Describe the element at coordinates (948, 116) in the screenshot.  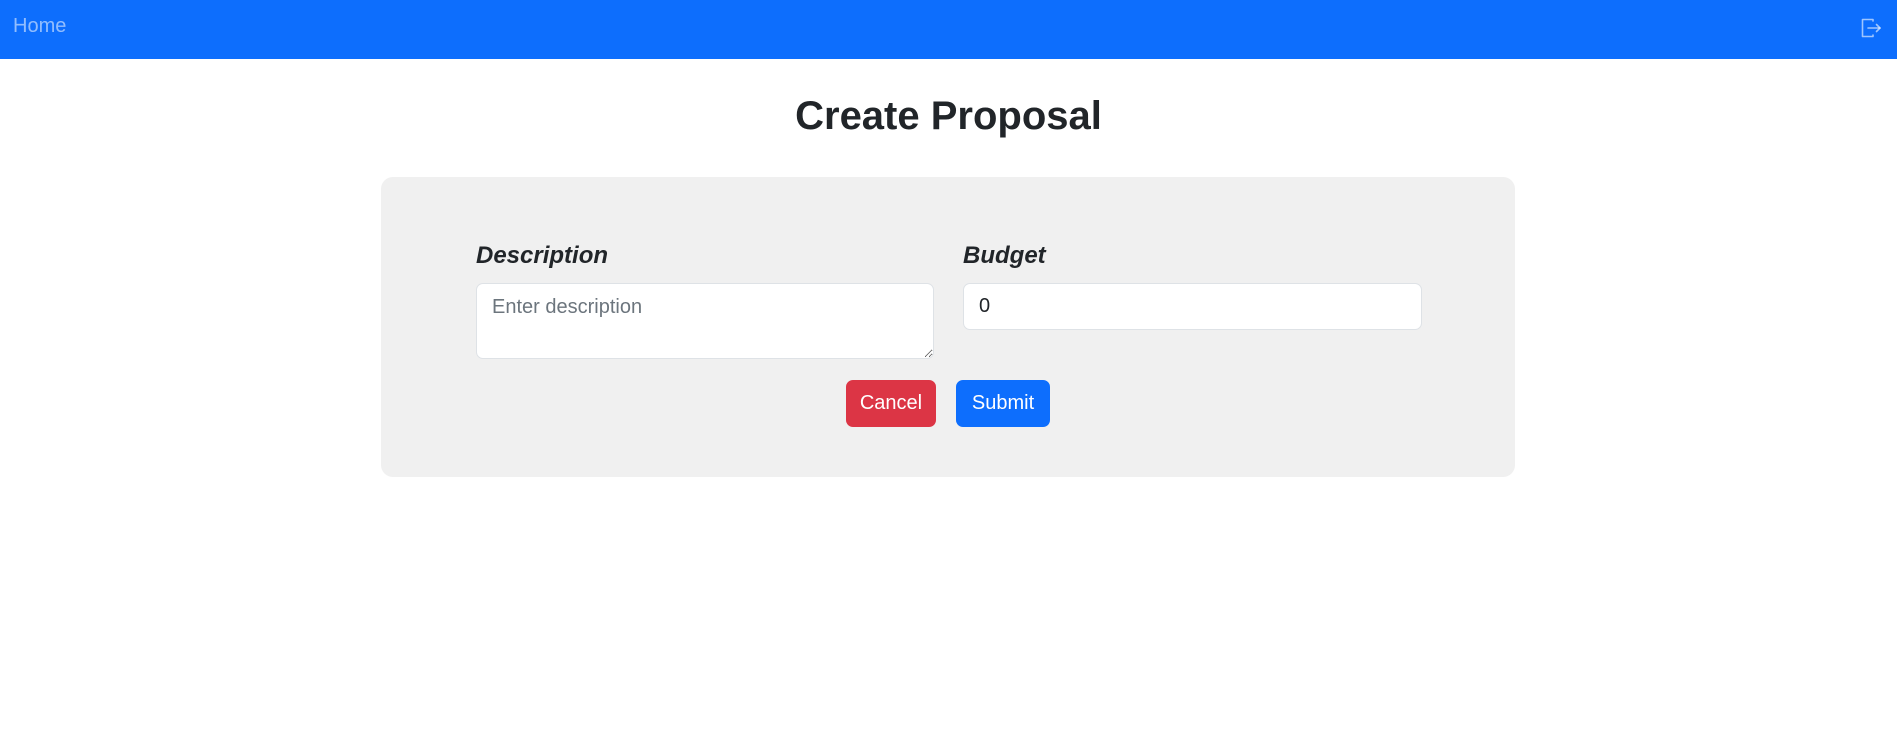
I see `page-title: Create Proposal` at that location.